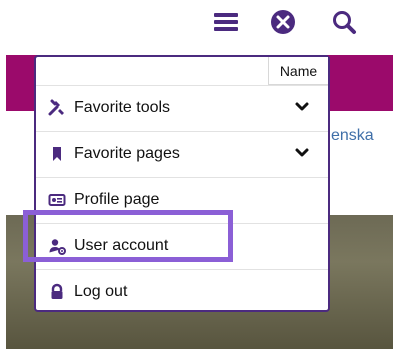 Image resolution: width=393 pixels, height=349 pixels. Describe the element at coordinates (283, 22) in the screenshot. I see `close-icon` at that location.